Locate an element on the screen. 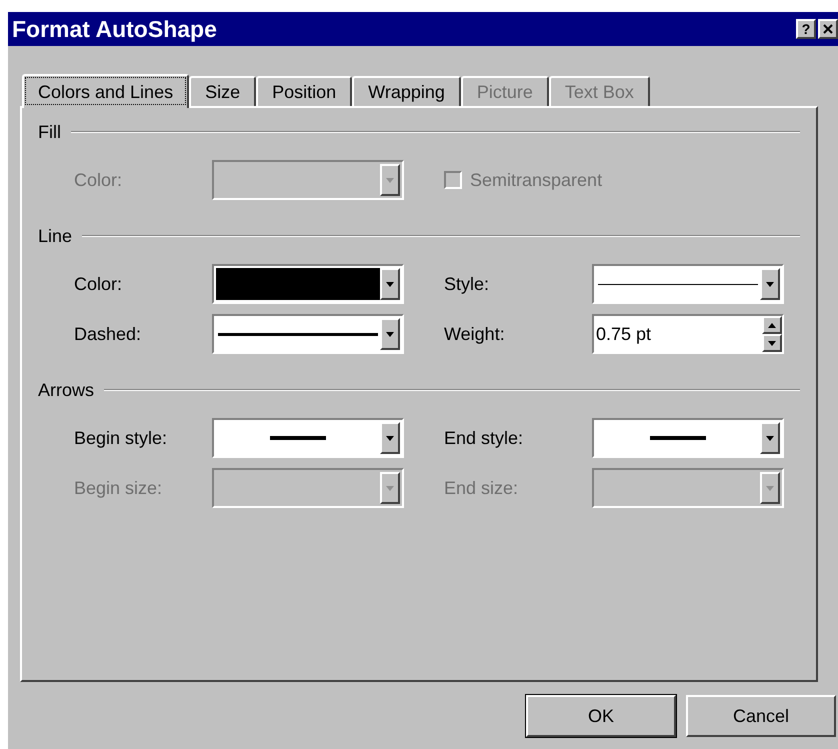  close-icon is located at coordinates (828, 29).